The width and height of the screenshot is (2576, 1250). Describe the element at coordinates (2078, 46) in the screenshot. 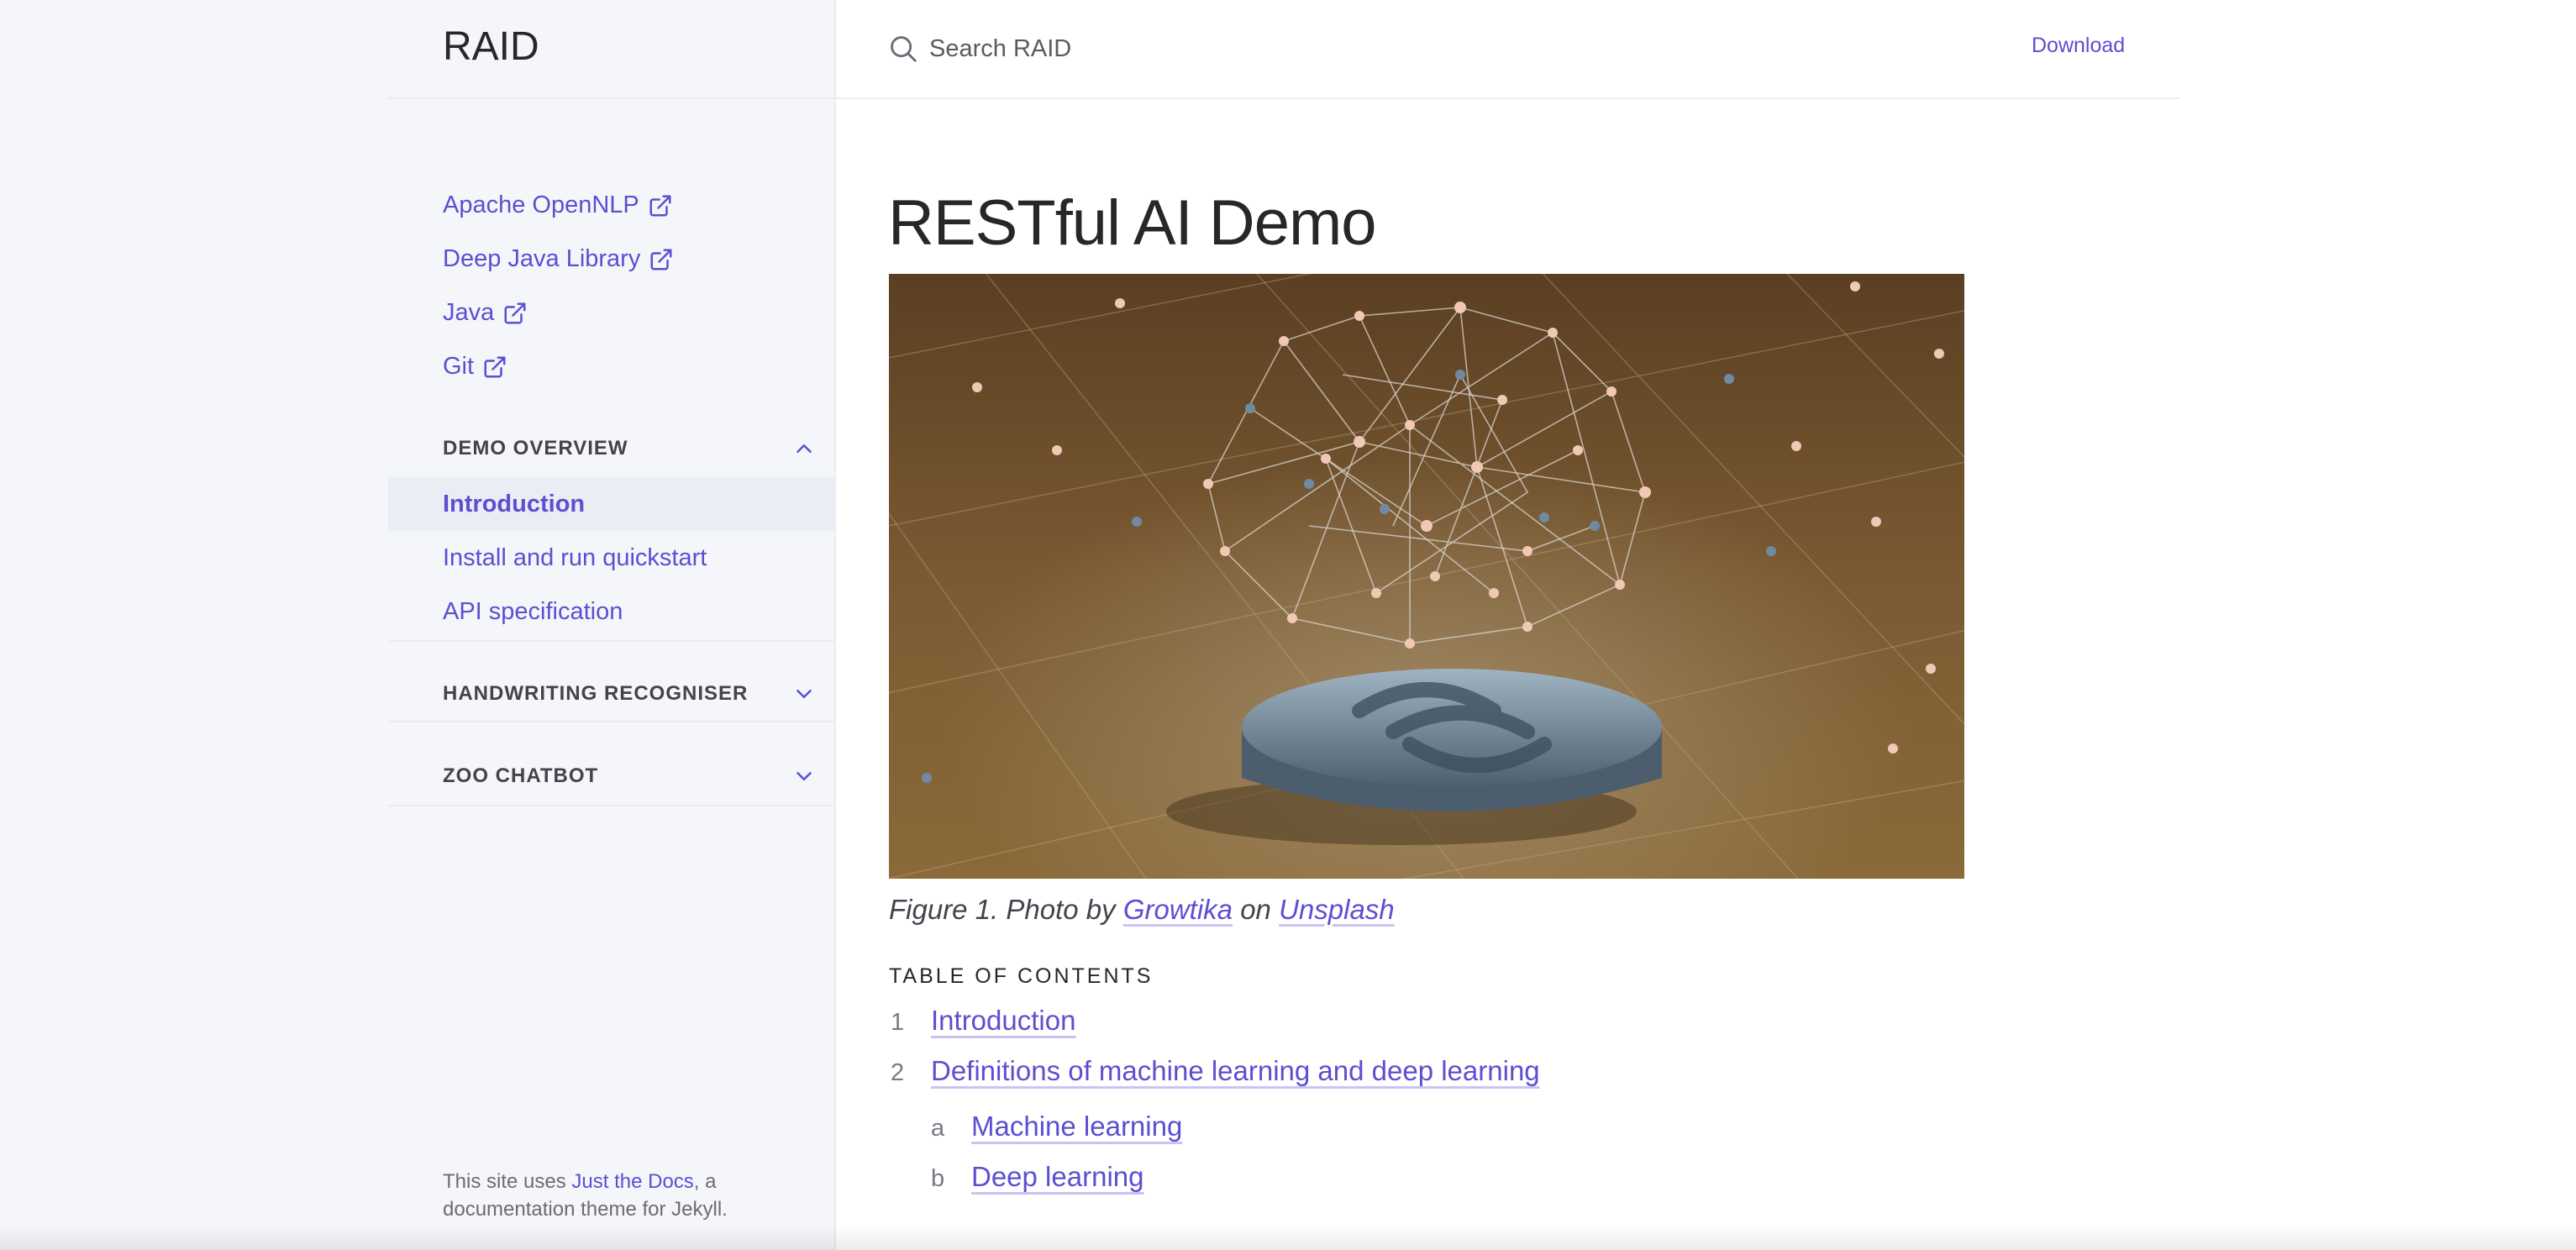

I see `download-link: Download` at that location.